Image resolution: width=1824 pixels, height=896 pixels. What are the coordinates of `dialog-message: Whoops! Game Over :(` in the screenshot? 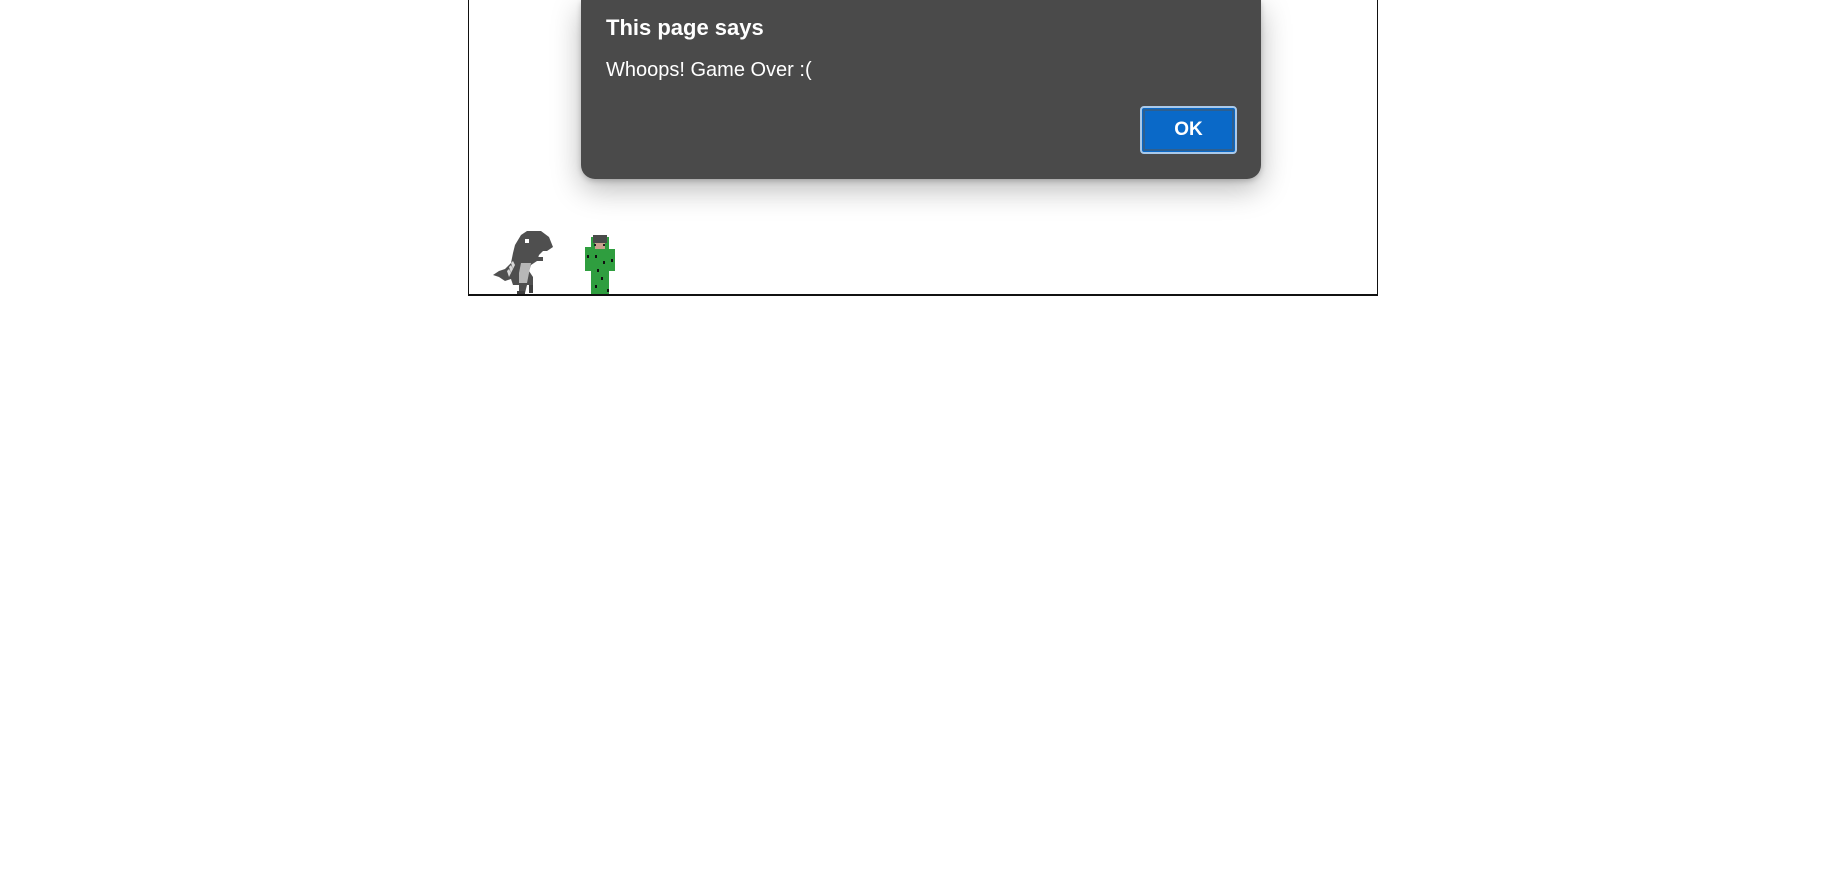 It's located at (709, 70).